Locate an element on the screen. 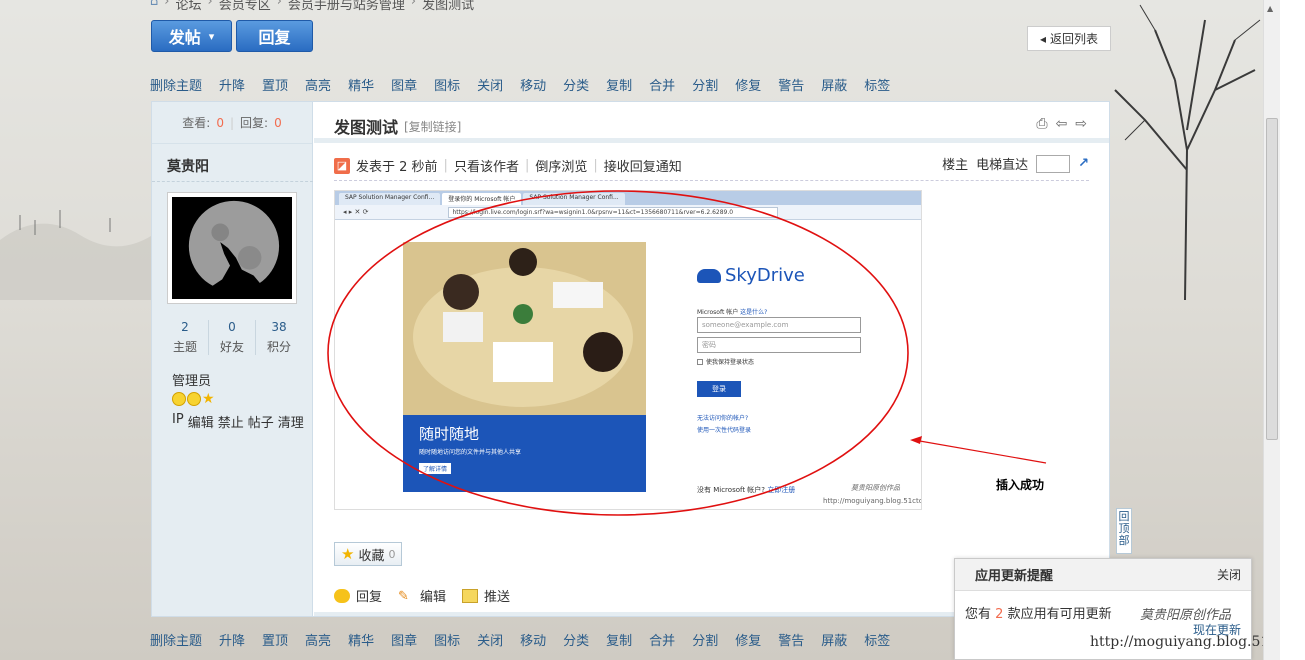 The image size is (1305, 660). wolf-moon-avatar-image is located at coordinates (232, 248).